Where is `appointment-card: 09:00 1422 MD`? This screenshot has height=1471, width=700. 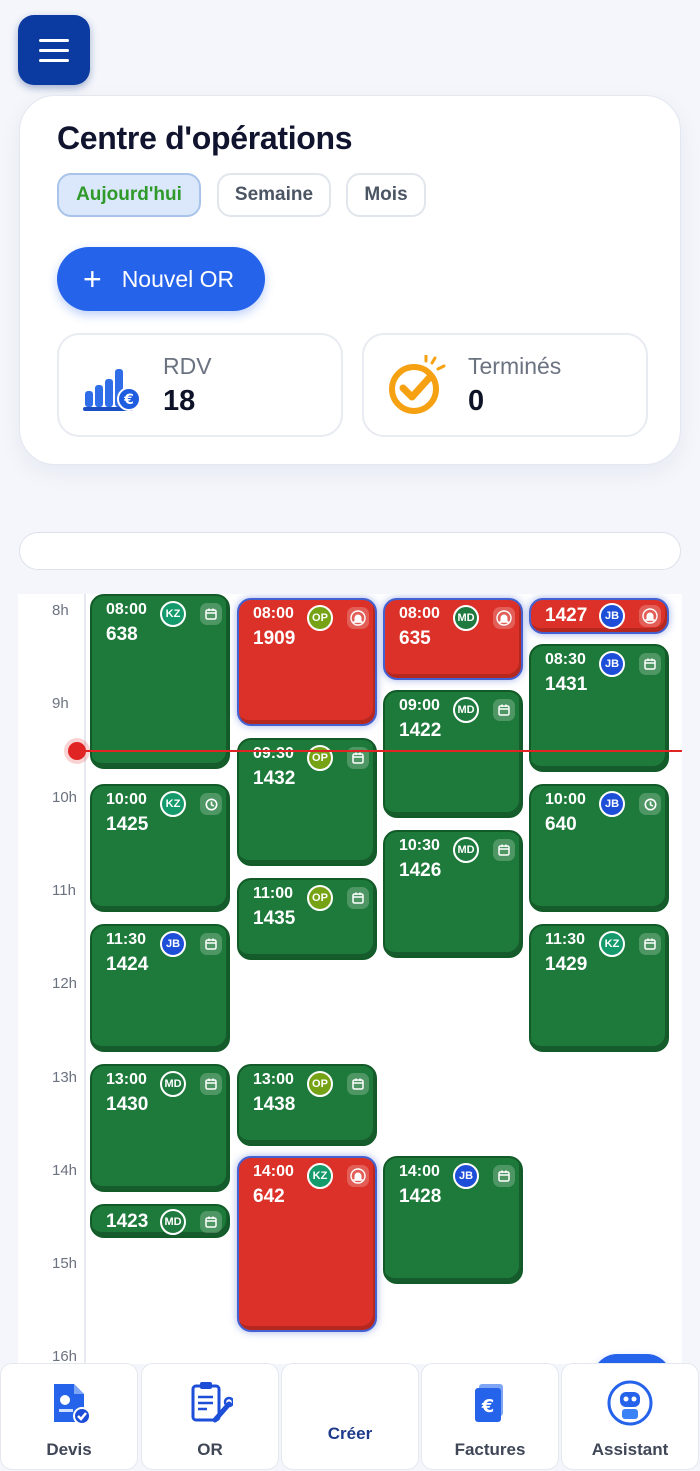
appointment-card: 09:00 1422 MD is located at coordinates (453, 754).